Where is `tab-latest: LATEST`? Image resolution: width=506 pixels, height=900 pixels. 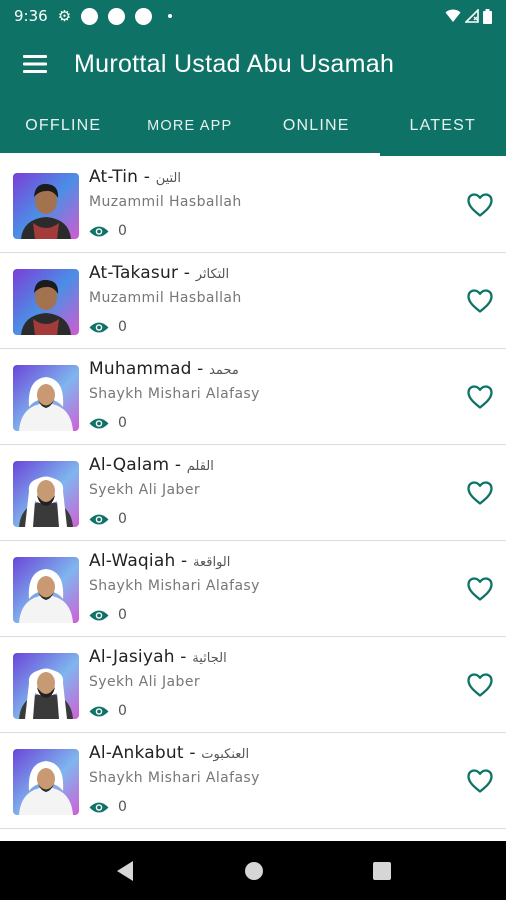 tab-latest: LATEST is located at coordinates (443, 126).